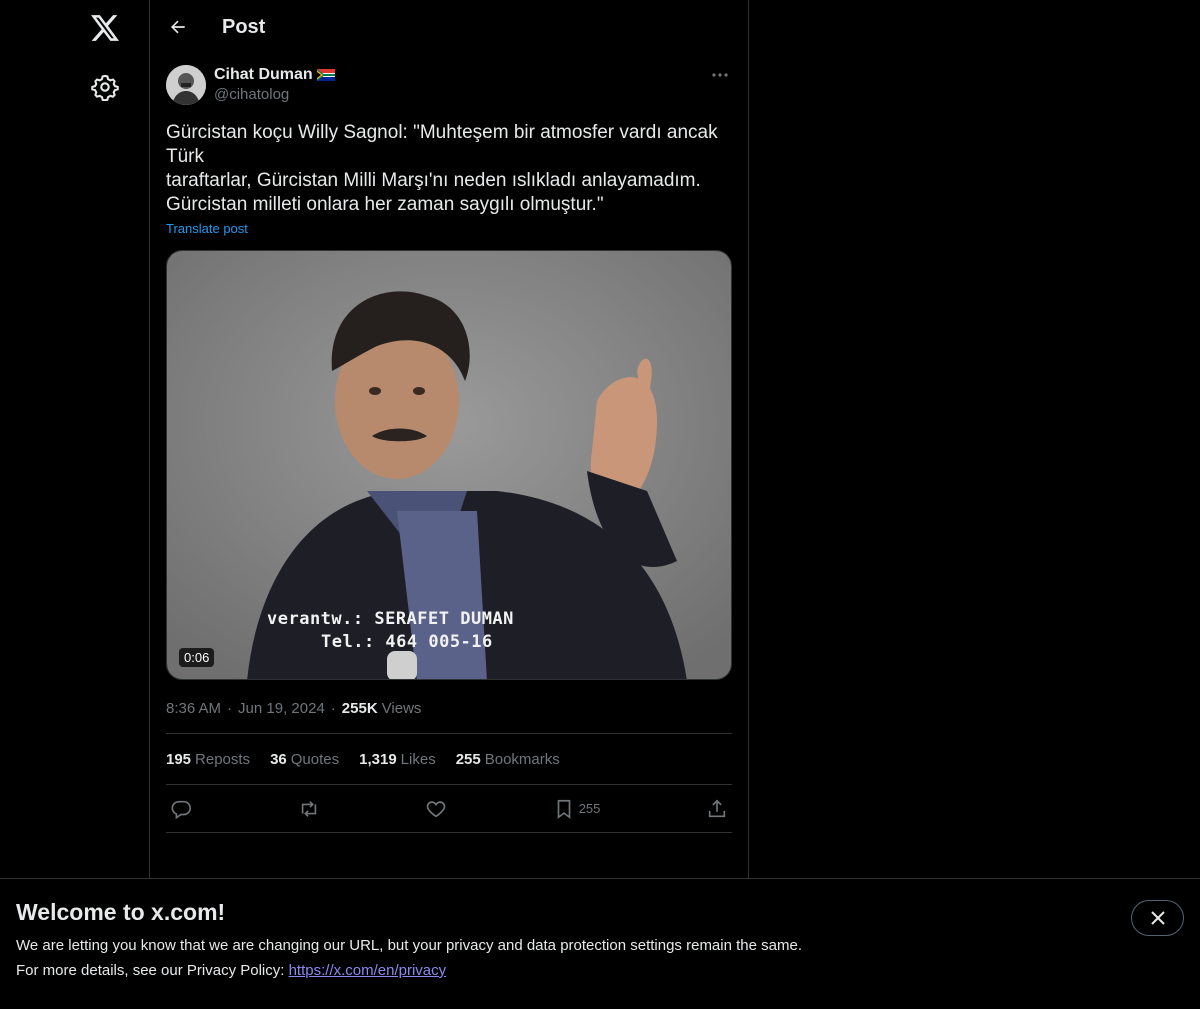 This screenshot has width=1200, height=1009. What do you see at coordinates (449, 809) in the screenshot?
I see `post-actions: 255` at bounding box center [449, 809].